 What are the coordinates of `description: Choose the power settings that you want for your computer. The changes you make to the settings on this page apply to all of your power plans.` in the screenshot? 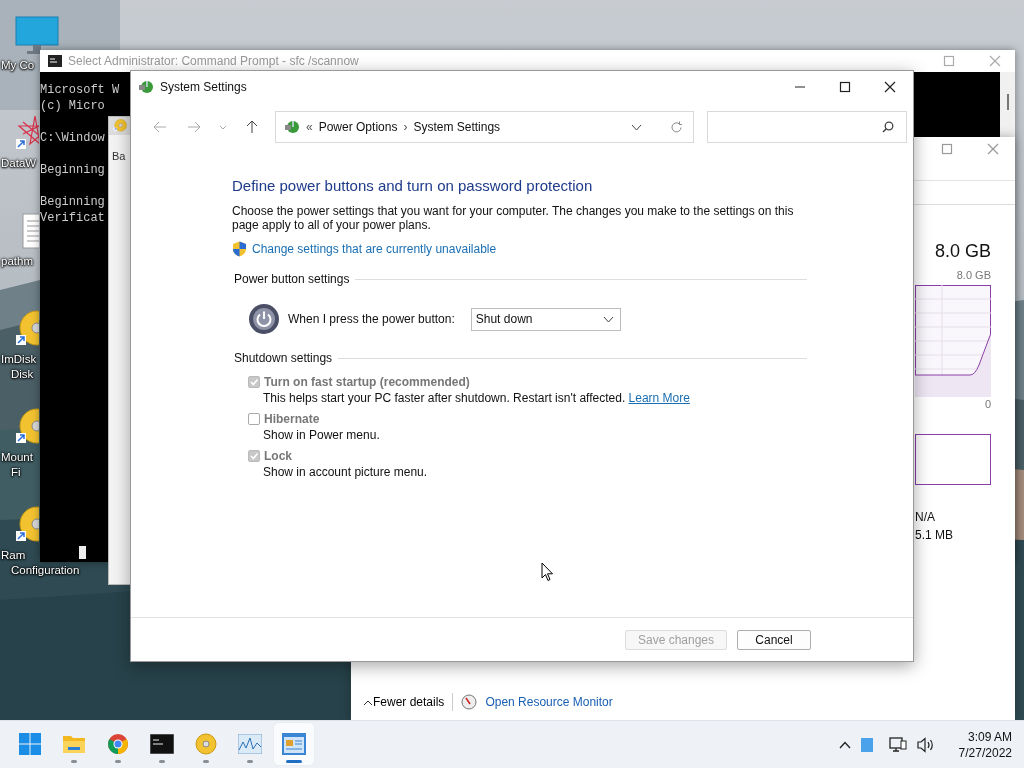 It's located at (513, 218).